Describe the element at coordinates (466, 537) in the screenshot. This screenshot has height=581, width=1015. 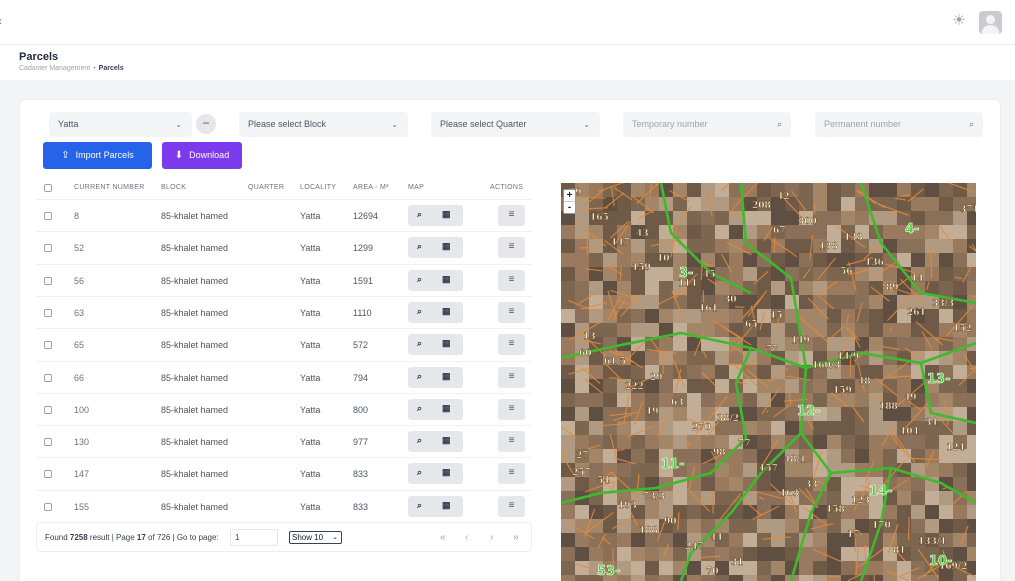
I see `previous-page-button: ‹` at that location.